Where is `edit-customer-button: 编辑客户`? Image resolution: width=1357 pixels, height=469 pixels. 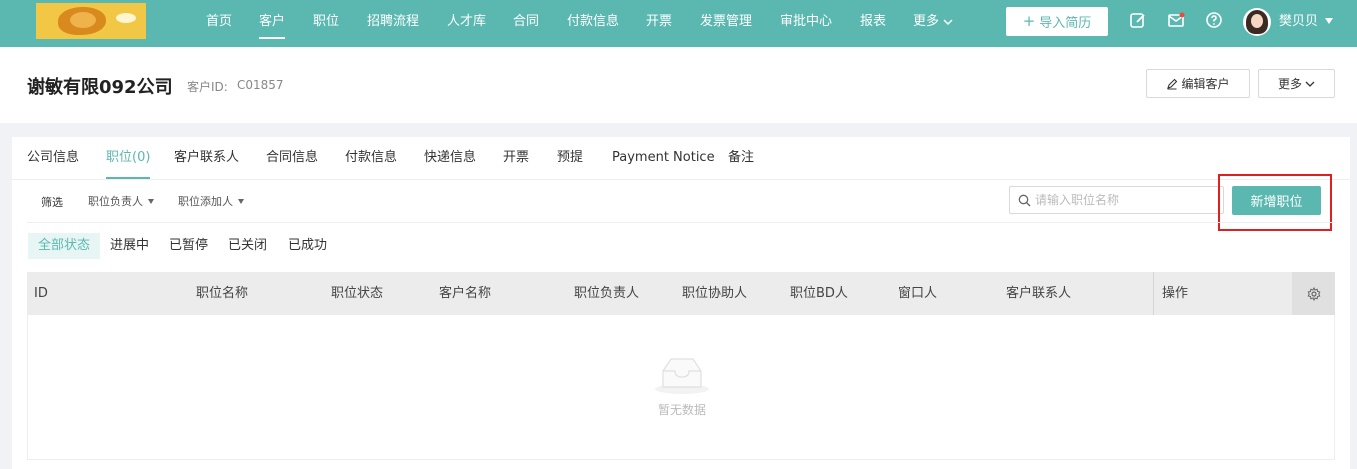
edit-customer-button: 编辑客户 is located at coordinates (1198, 83).